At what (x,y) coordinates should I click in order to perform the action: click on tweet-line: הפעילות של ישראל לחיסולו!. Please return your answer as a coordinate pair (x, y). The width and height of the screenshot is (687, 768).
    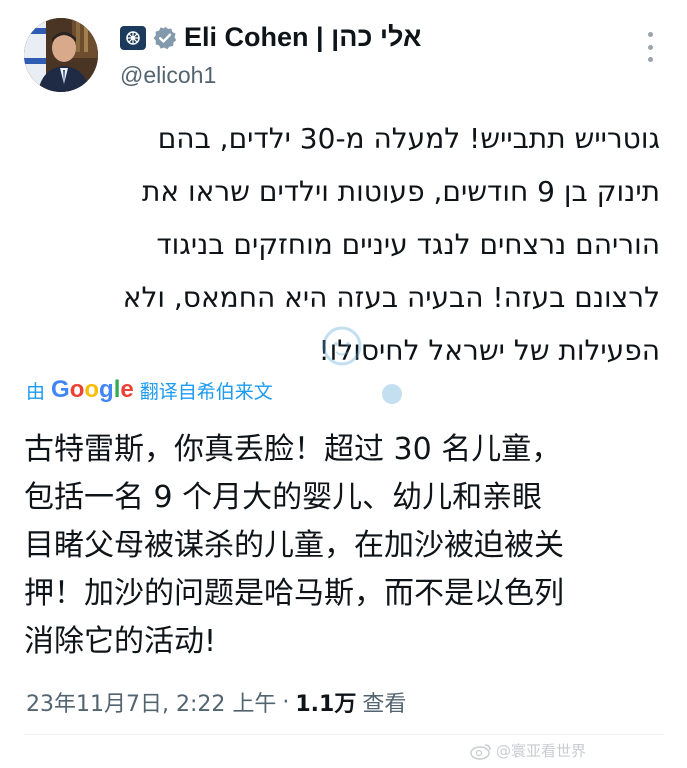
    Looking at the image, I should click on (489, 350).